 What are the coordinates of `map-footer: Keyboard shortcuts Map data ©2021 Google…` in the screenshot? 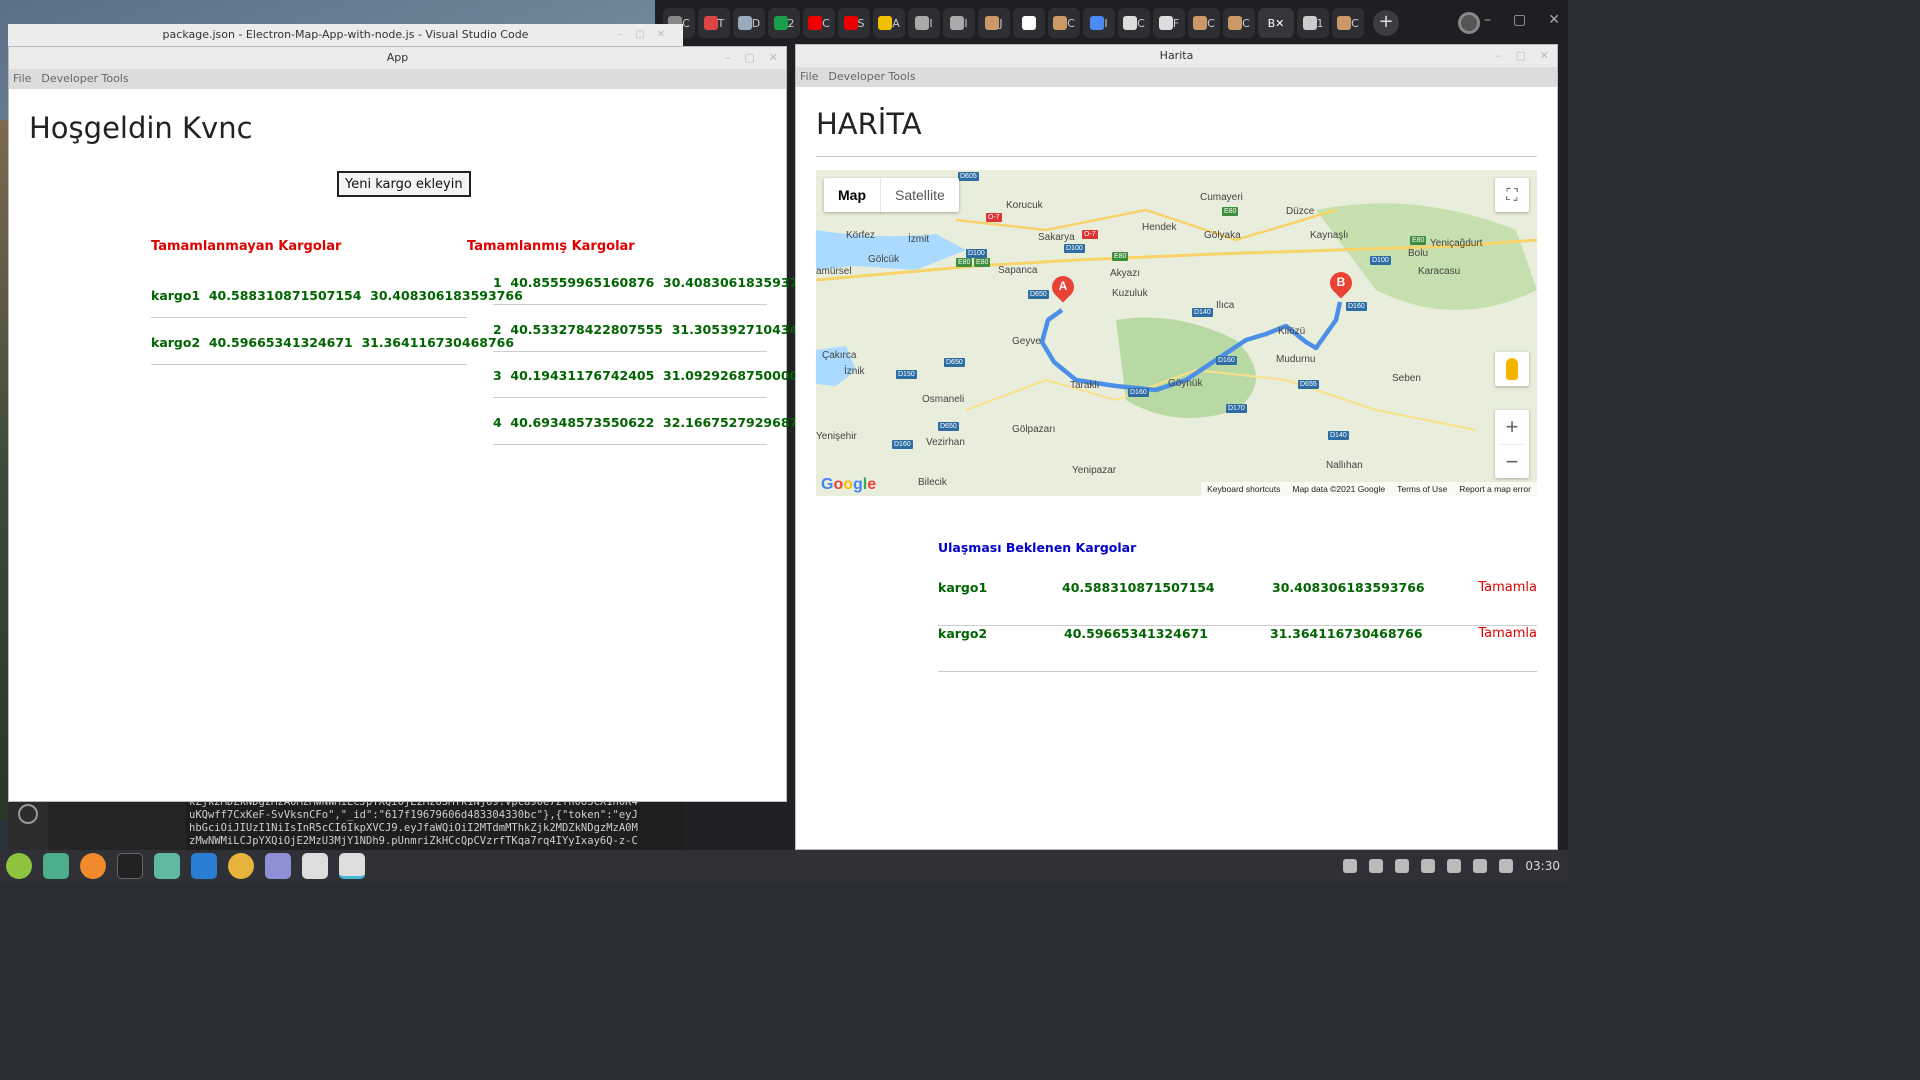 It's located at (1369, 489).